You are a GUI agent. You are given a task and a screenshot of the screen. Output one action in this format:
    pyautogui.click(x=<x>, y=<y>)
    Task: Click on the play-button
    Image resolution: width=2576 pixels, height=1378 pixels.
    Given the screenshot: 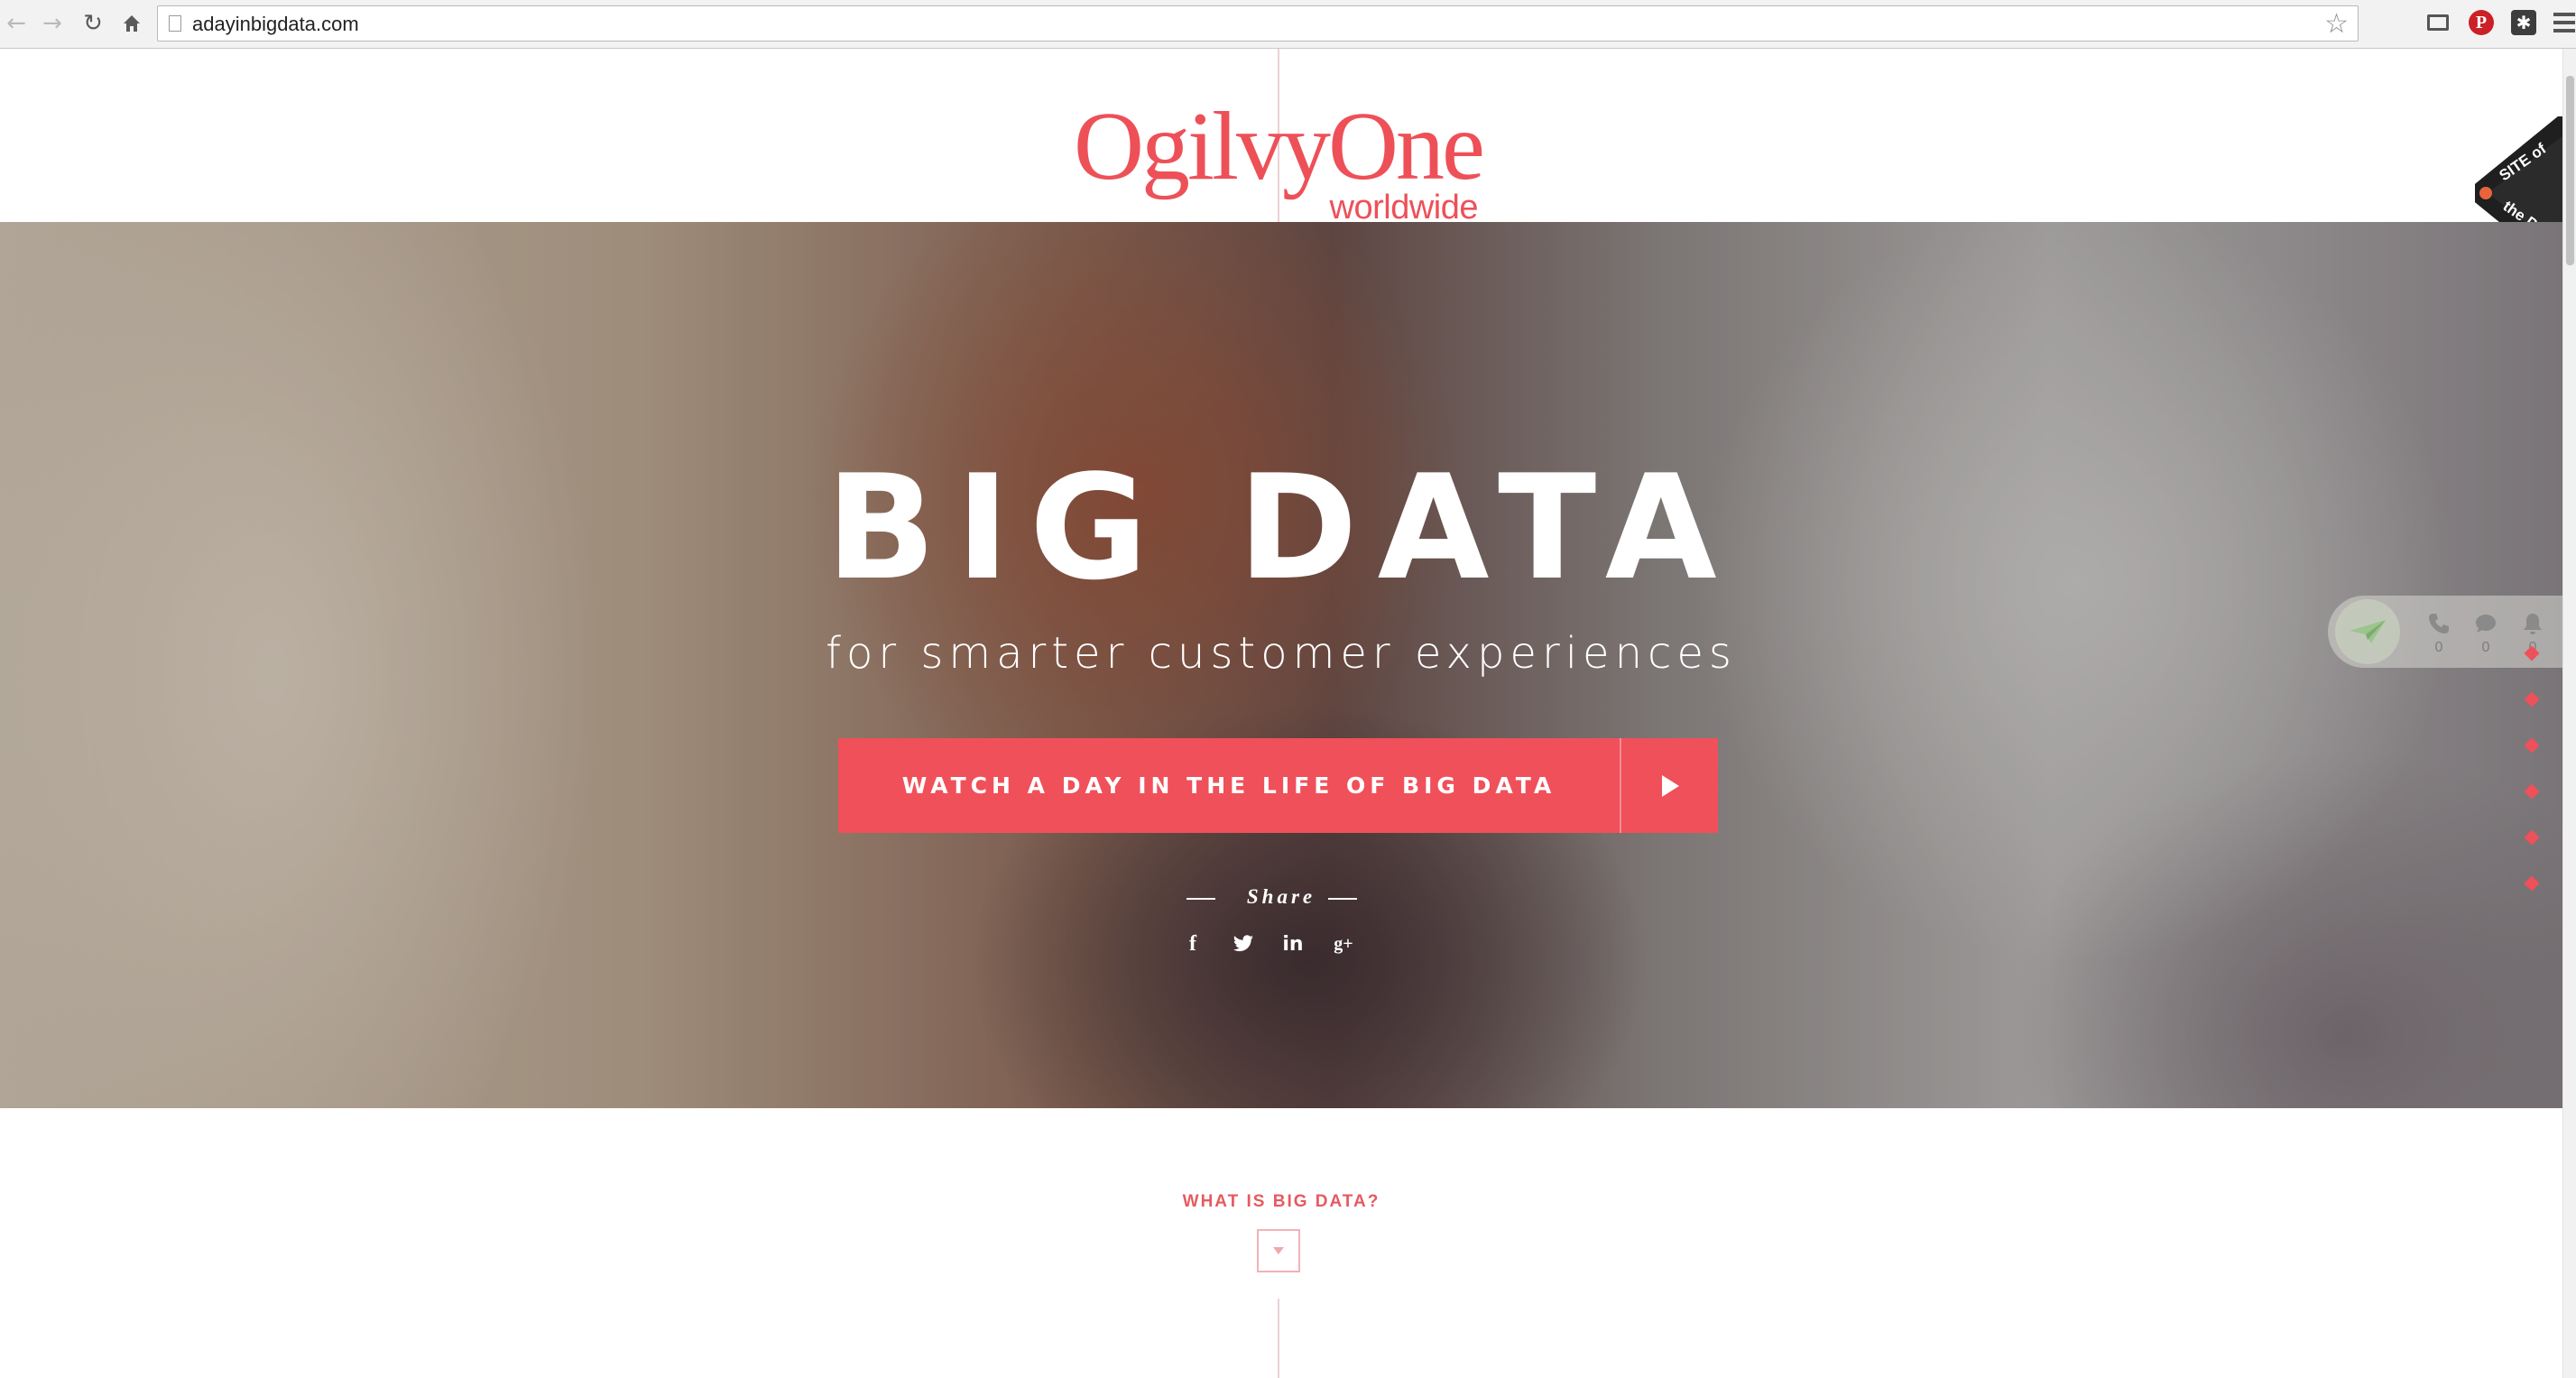 What is the action you would take?
    pyautogui.click(x=1669, y=785)
    